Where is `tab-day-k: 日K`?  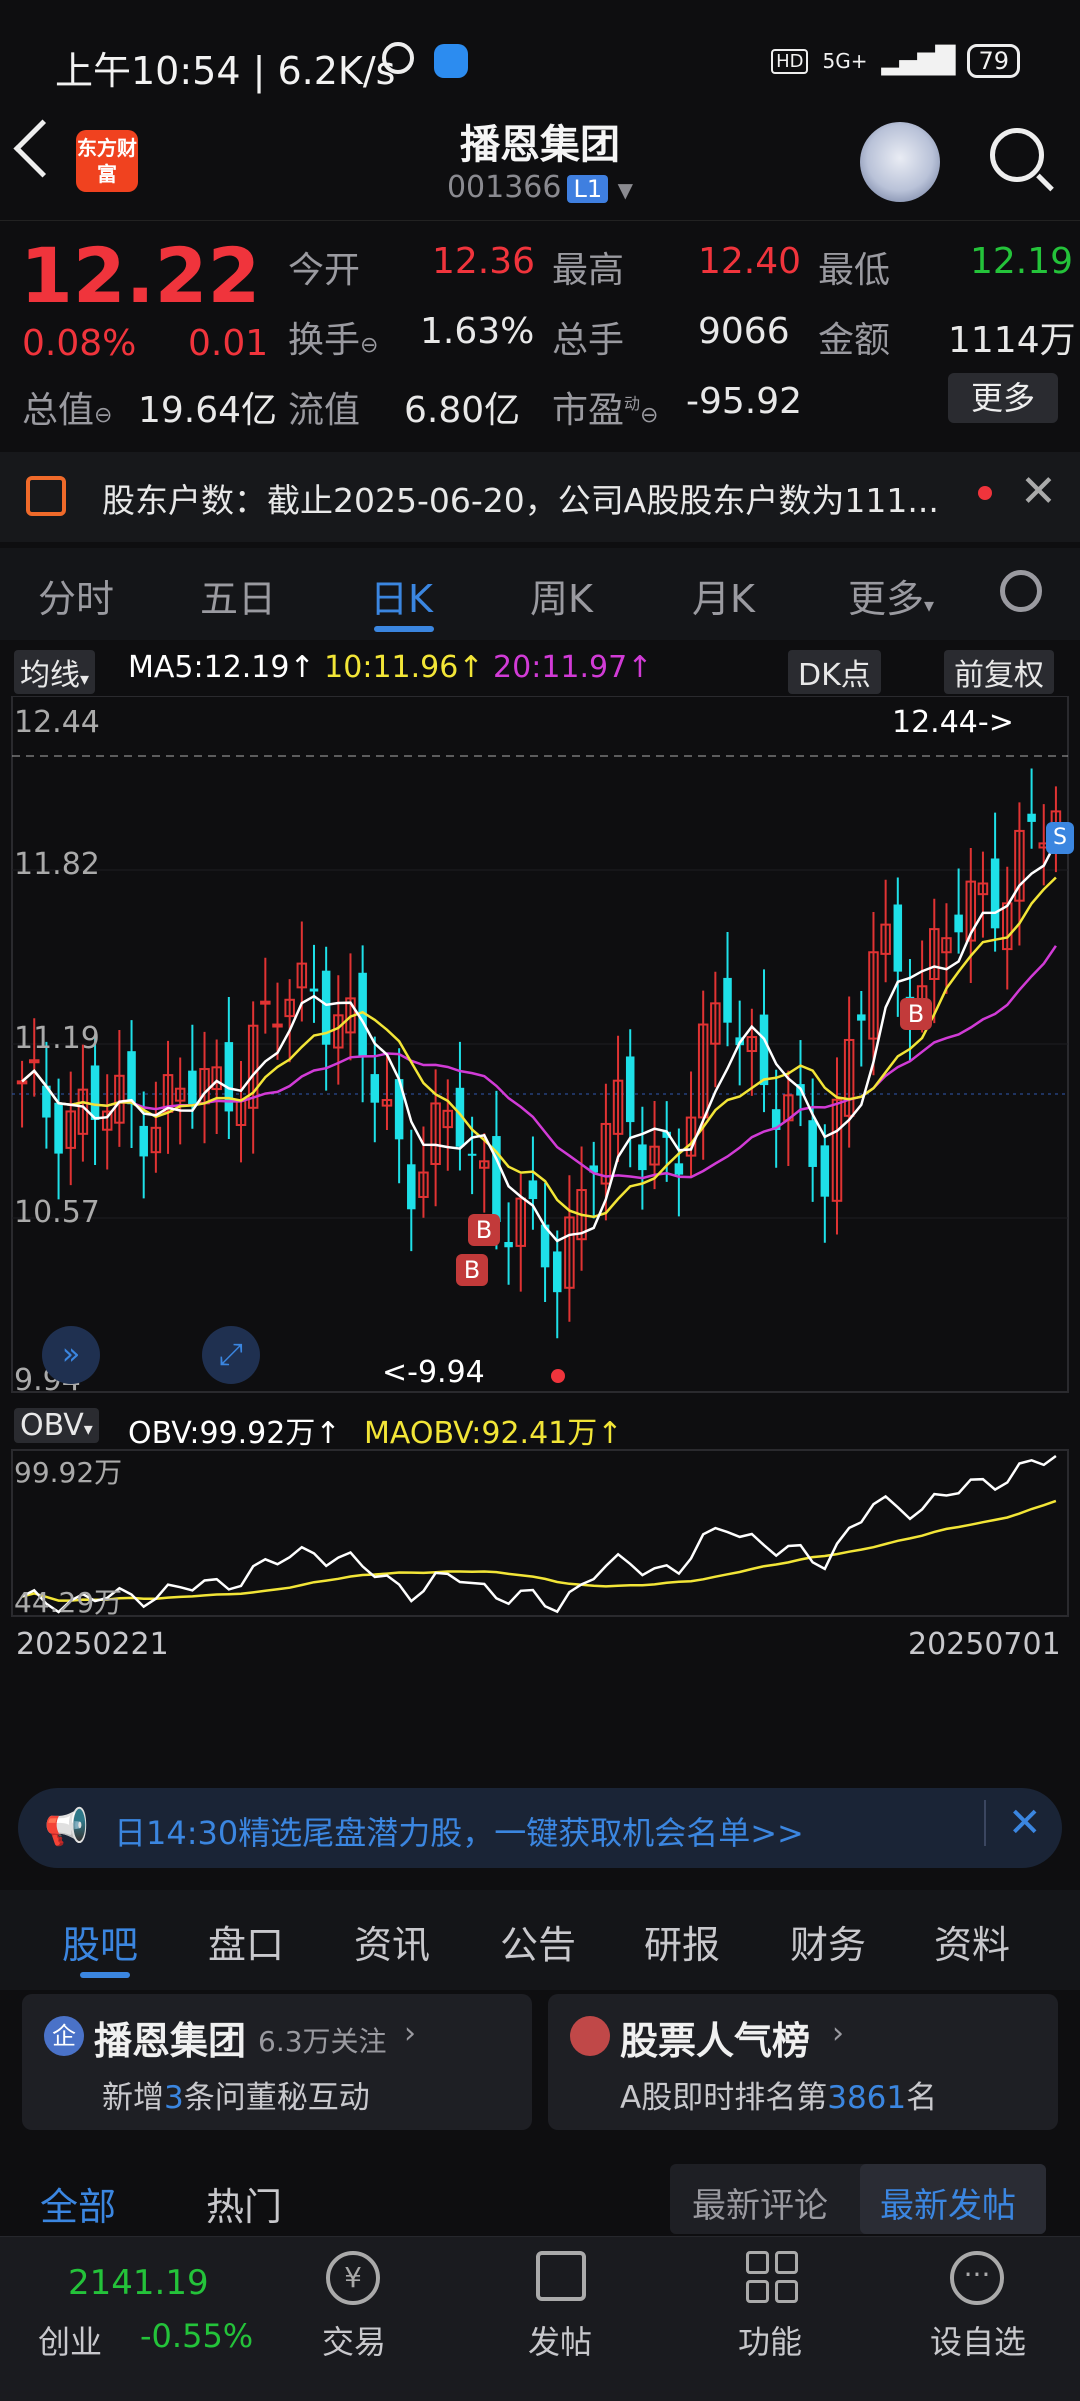
tab-day-k: 日K is located at coordinates (401, 595).